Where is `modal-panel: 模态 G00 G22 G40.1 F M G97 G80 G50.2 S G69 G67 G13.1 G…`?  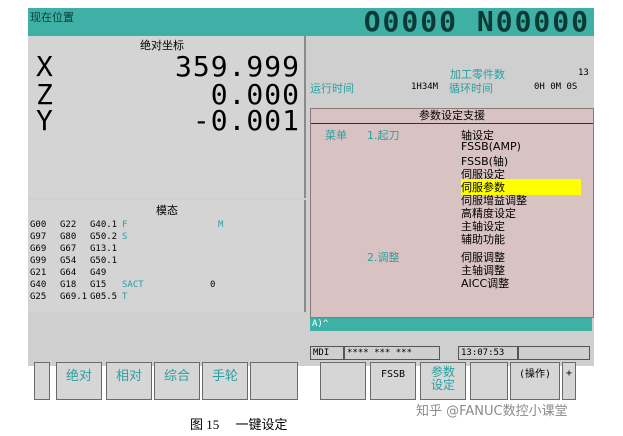
modal-panel: 模态 G00 G22 G40.1 F M G97 G80 G50.2 S G69 G67 G13.1 G… is located at coordinates (167, 256).